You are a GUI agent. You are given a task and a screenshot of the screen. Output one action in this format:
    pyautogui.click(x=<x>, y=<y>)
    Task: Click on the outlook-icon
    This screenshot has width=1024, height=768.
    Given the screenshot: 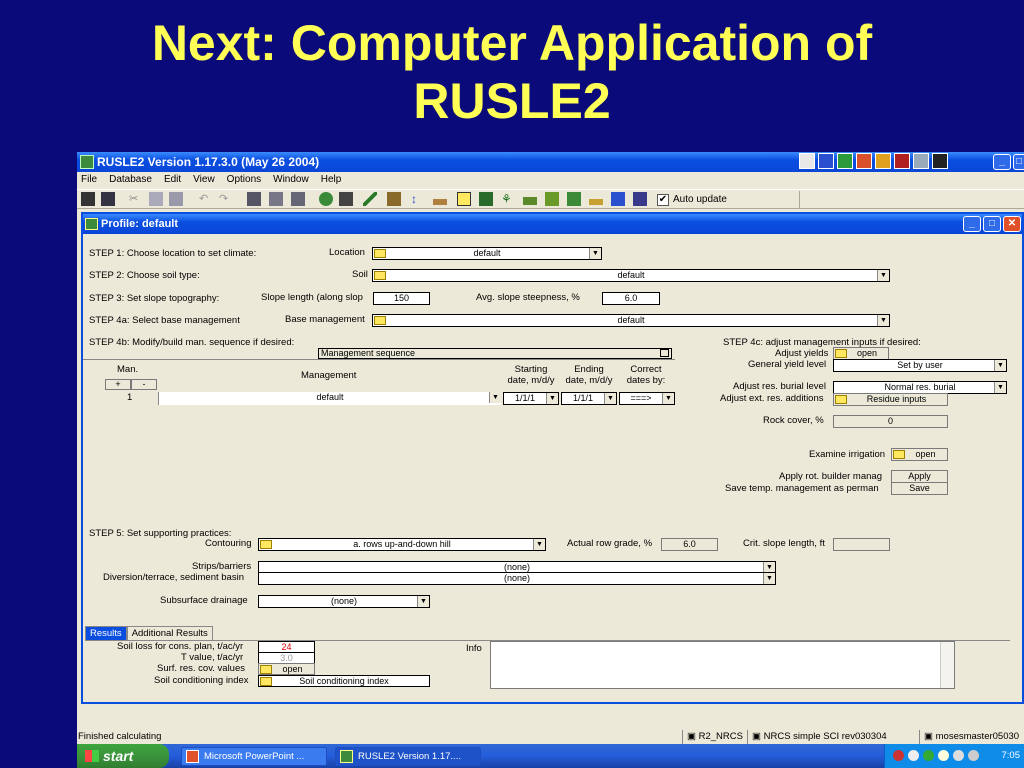 What is the action you would take?
    pyautogui.click(x=883, y=161)
    